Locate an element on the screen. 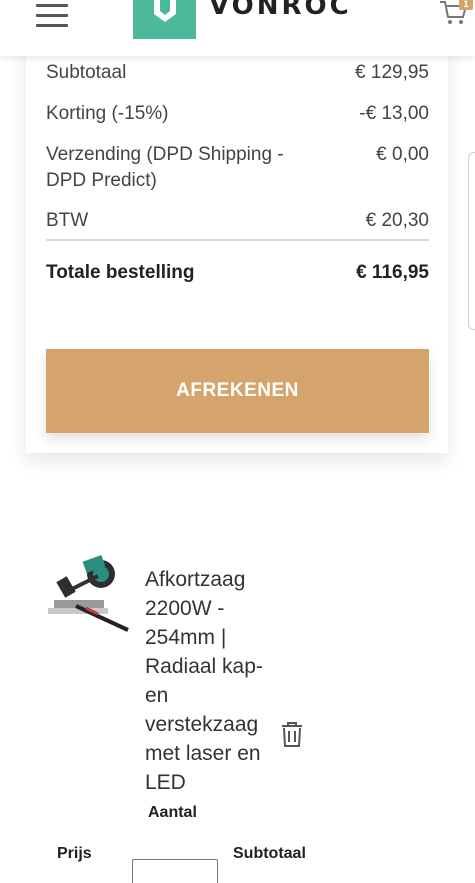 This screenshot has width=475, height=883. price-label: Prijs is located at coordinates (74, 853).